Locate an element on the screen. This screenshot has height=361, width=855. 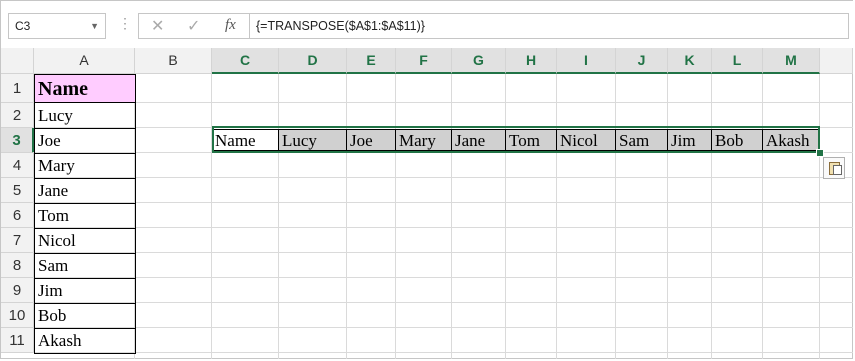
cell-g3: Jane is located at coordinates (479, 140).